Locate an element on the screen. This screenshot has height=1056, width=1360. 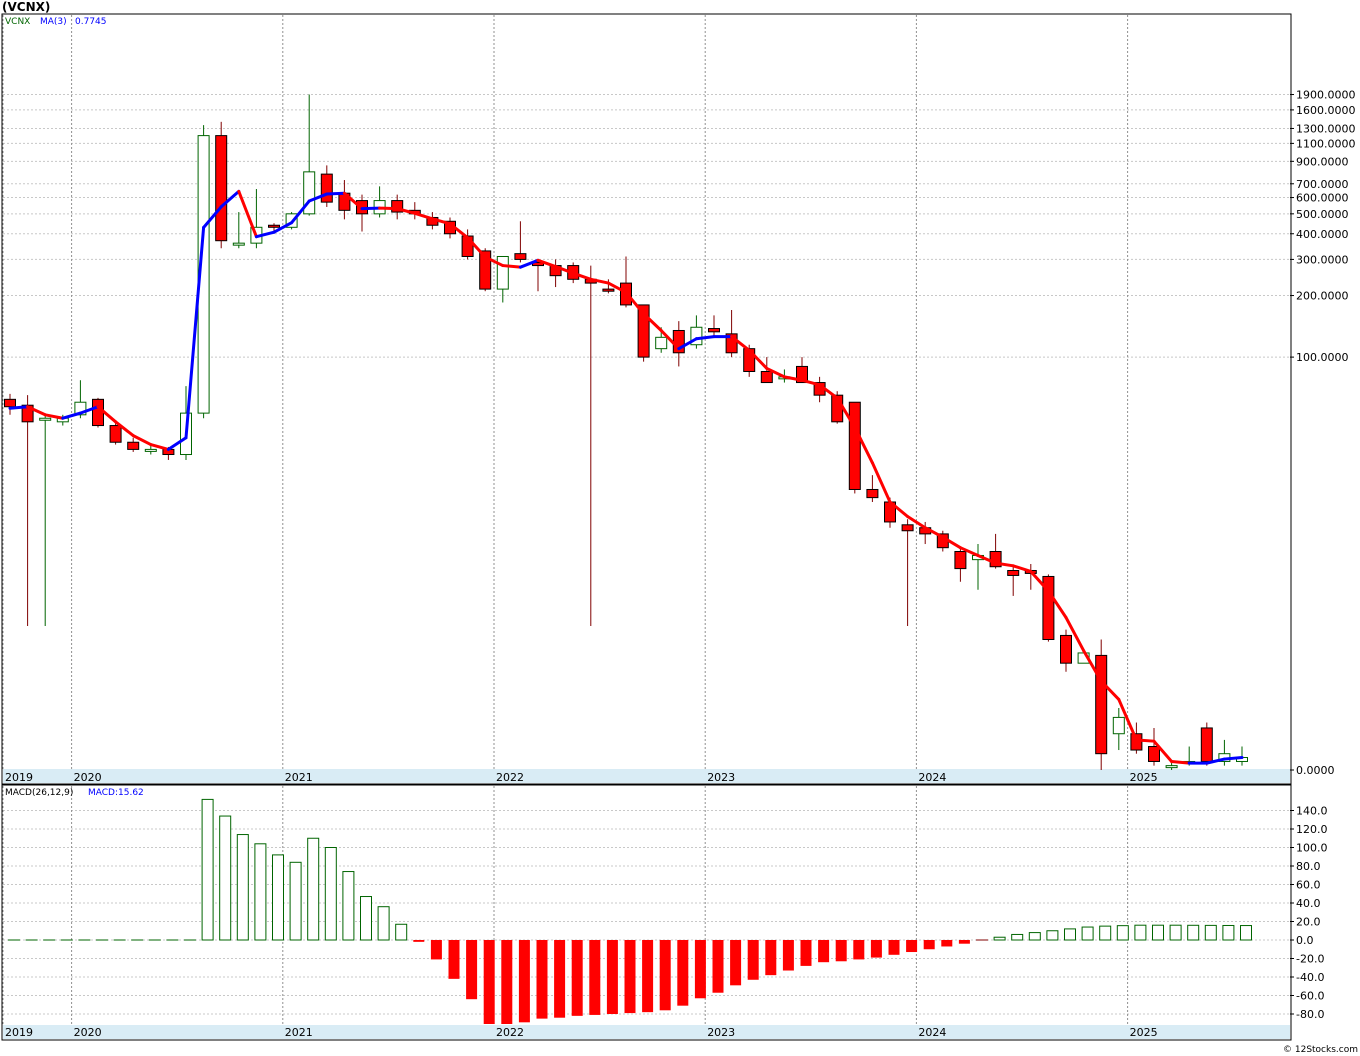
year-label: 2023 is located at coordinates (721, 777).